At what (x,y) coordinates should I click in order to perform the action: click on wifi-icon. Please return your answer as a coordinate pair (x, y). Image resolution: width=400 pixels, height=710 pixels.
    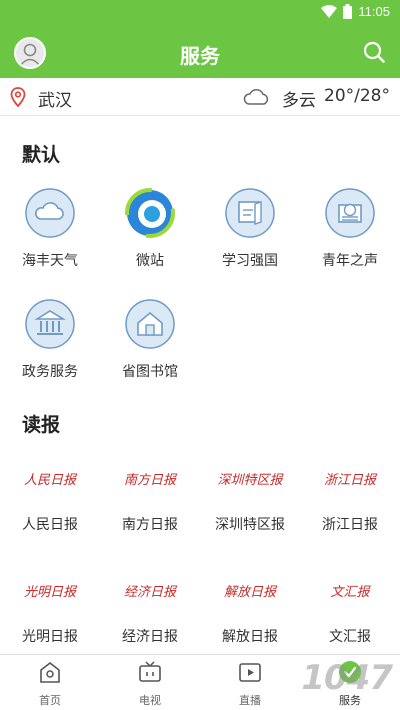
    Looking at the image, I should click on (329, 11).